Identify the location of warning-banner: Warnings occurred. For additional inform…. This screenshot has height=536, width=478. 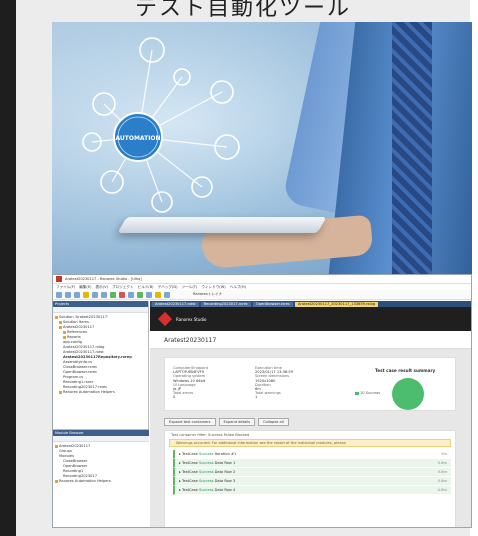
(310, 443).